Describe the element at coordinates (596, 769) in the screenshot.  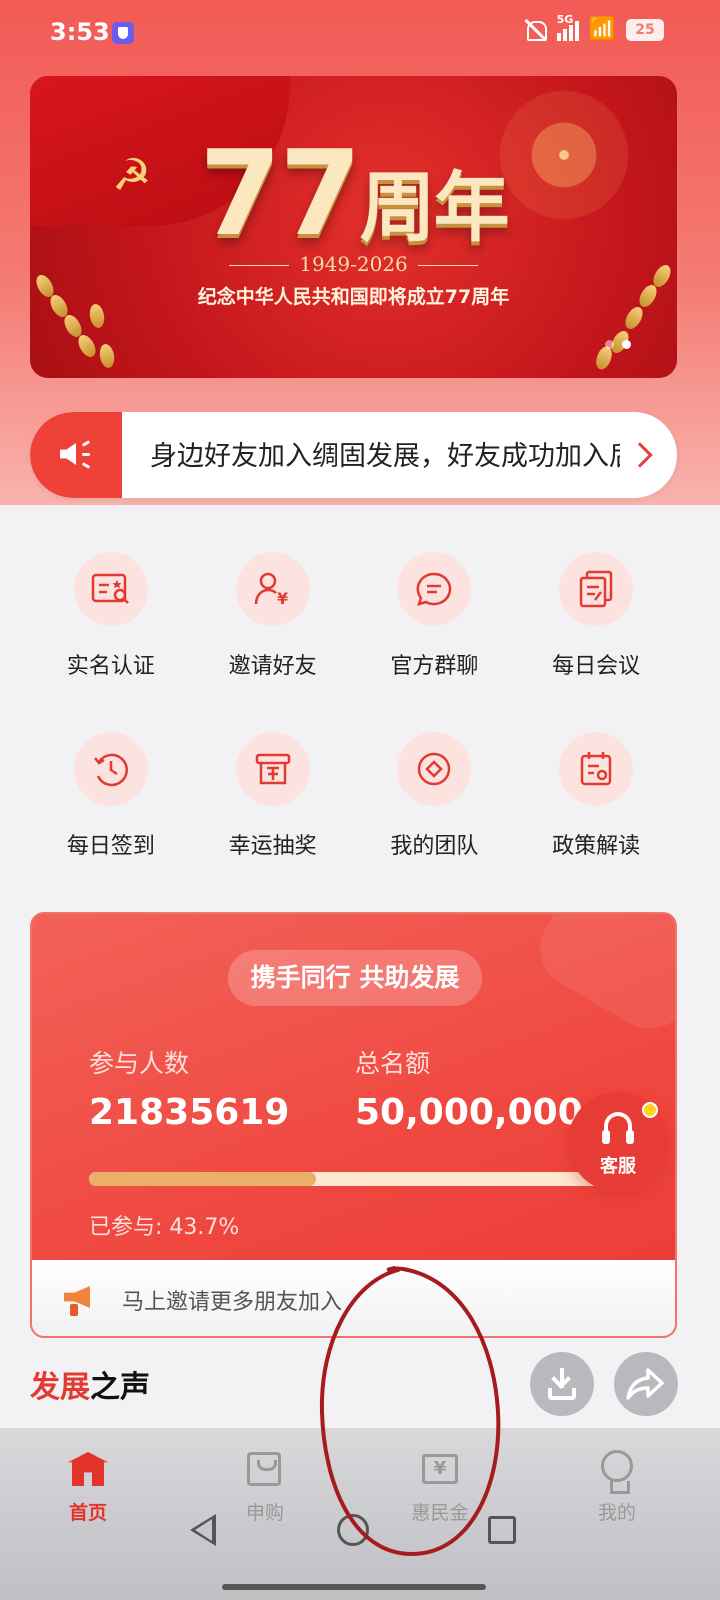
I see `policy-calendar-icon` at that location.